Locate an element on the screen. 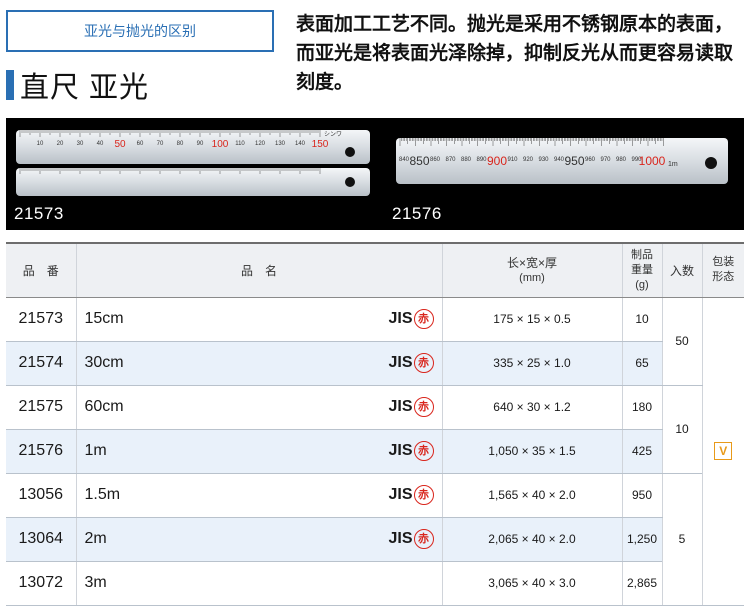 The height and width of the screenshot is (610, 750). table-header-row: 品 番 品 名 长×宽×厚 (mm) 制品 重量 (g) 入数 包装 形态 is located at coordinates (375, 270).